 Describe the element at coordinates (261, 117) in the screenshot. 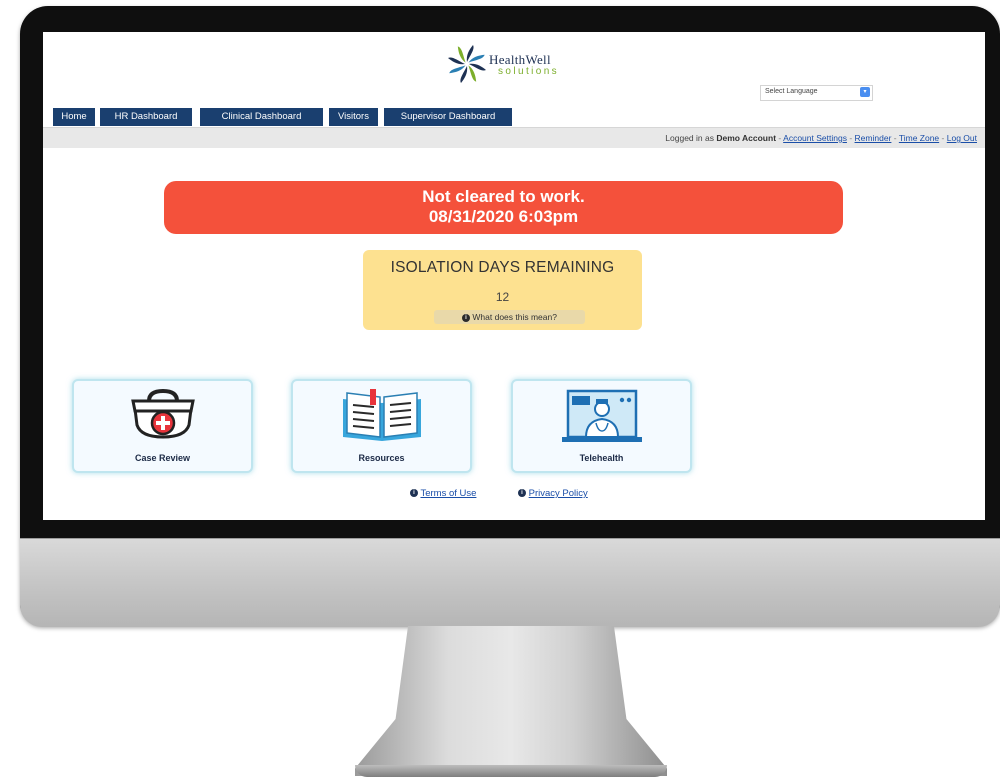

I see `nav-clinical-dashboard-button: Clinical Dashboard` at that location.